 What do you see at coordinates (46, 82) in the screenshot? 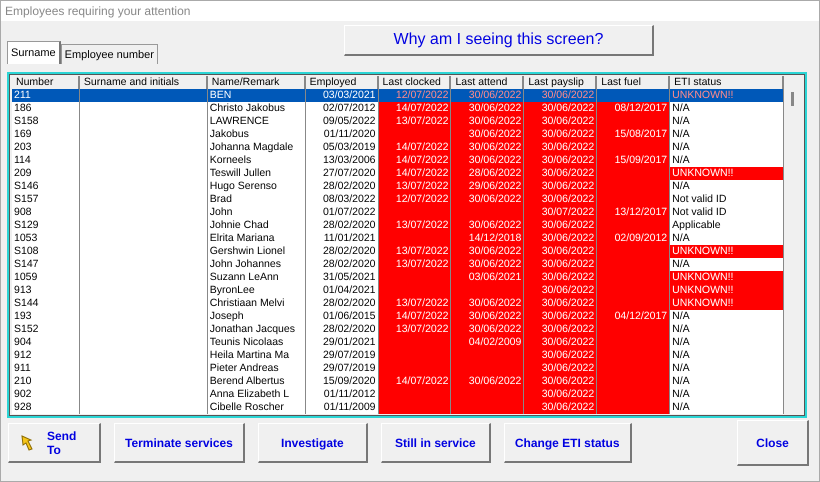
I see `column-header: Number` at bounding box center [46, 82].